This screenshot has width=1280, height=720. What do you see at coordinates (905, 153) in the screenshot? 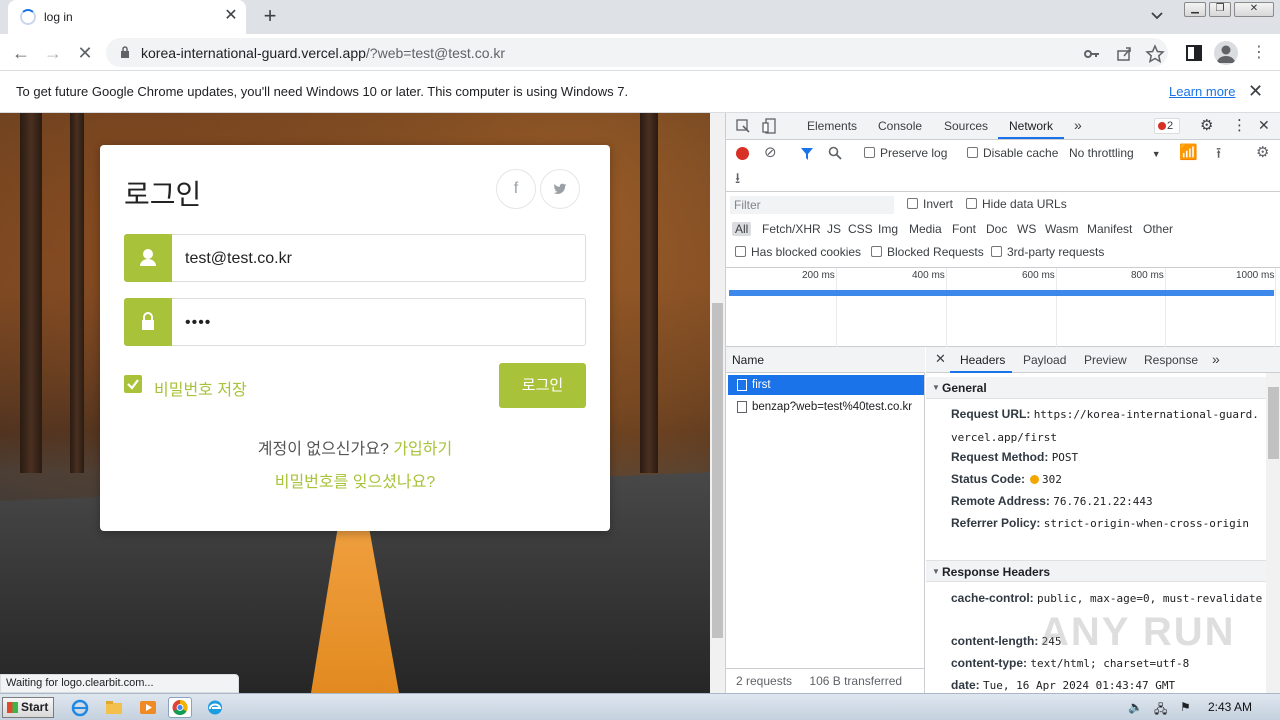
I see `preserve-log-checkbox: Preserve log` at bounding box center [905, 153].